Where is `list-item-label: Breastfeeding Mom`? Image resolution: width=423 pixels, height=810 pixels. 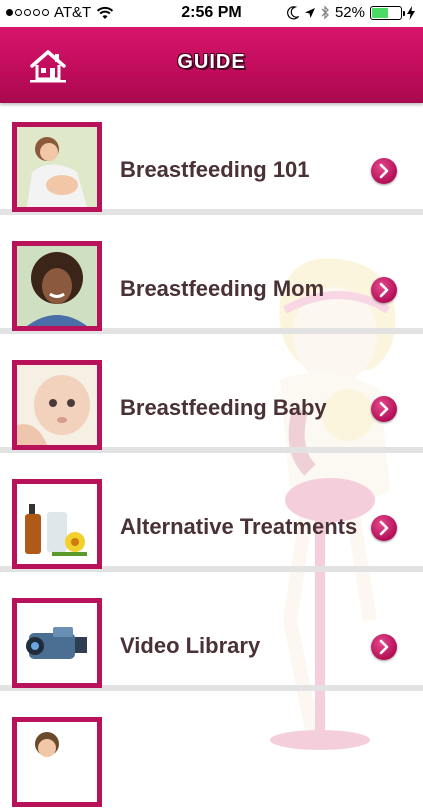
list-item-label: Breastfeeding Mom is located at coordinates (222, 288).